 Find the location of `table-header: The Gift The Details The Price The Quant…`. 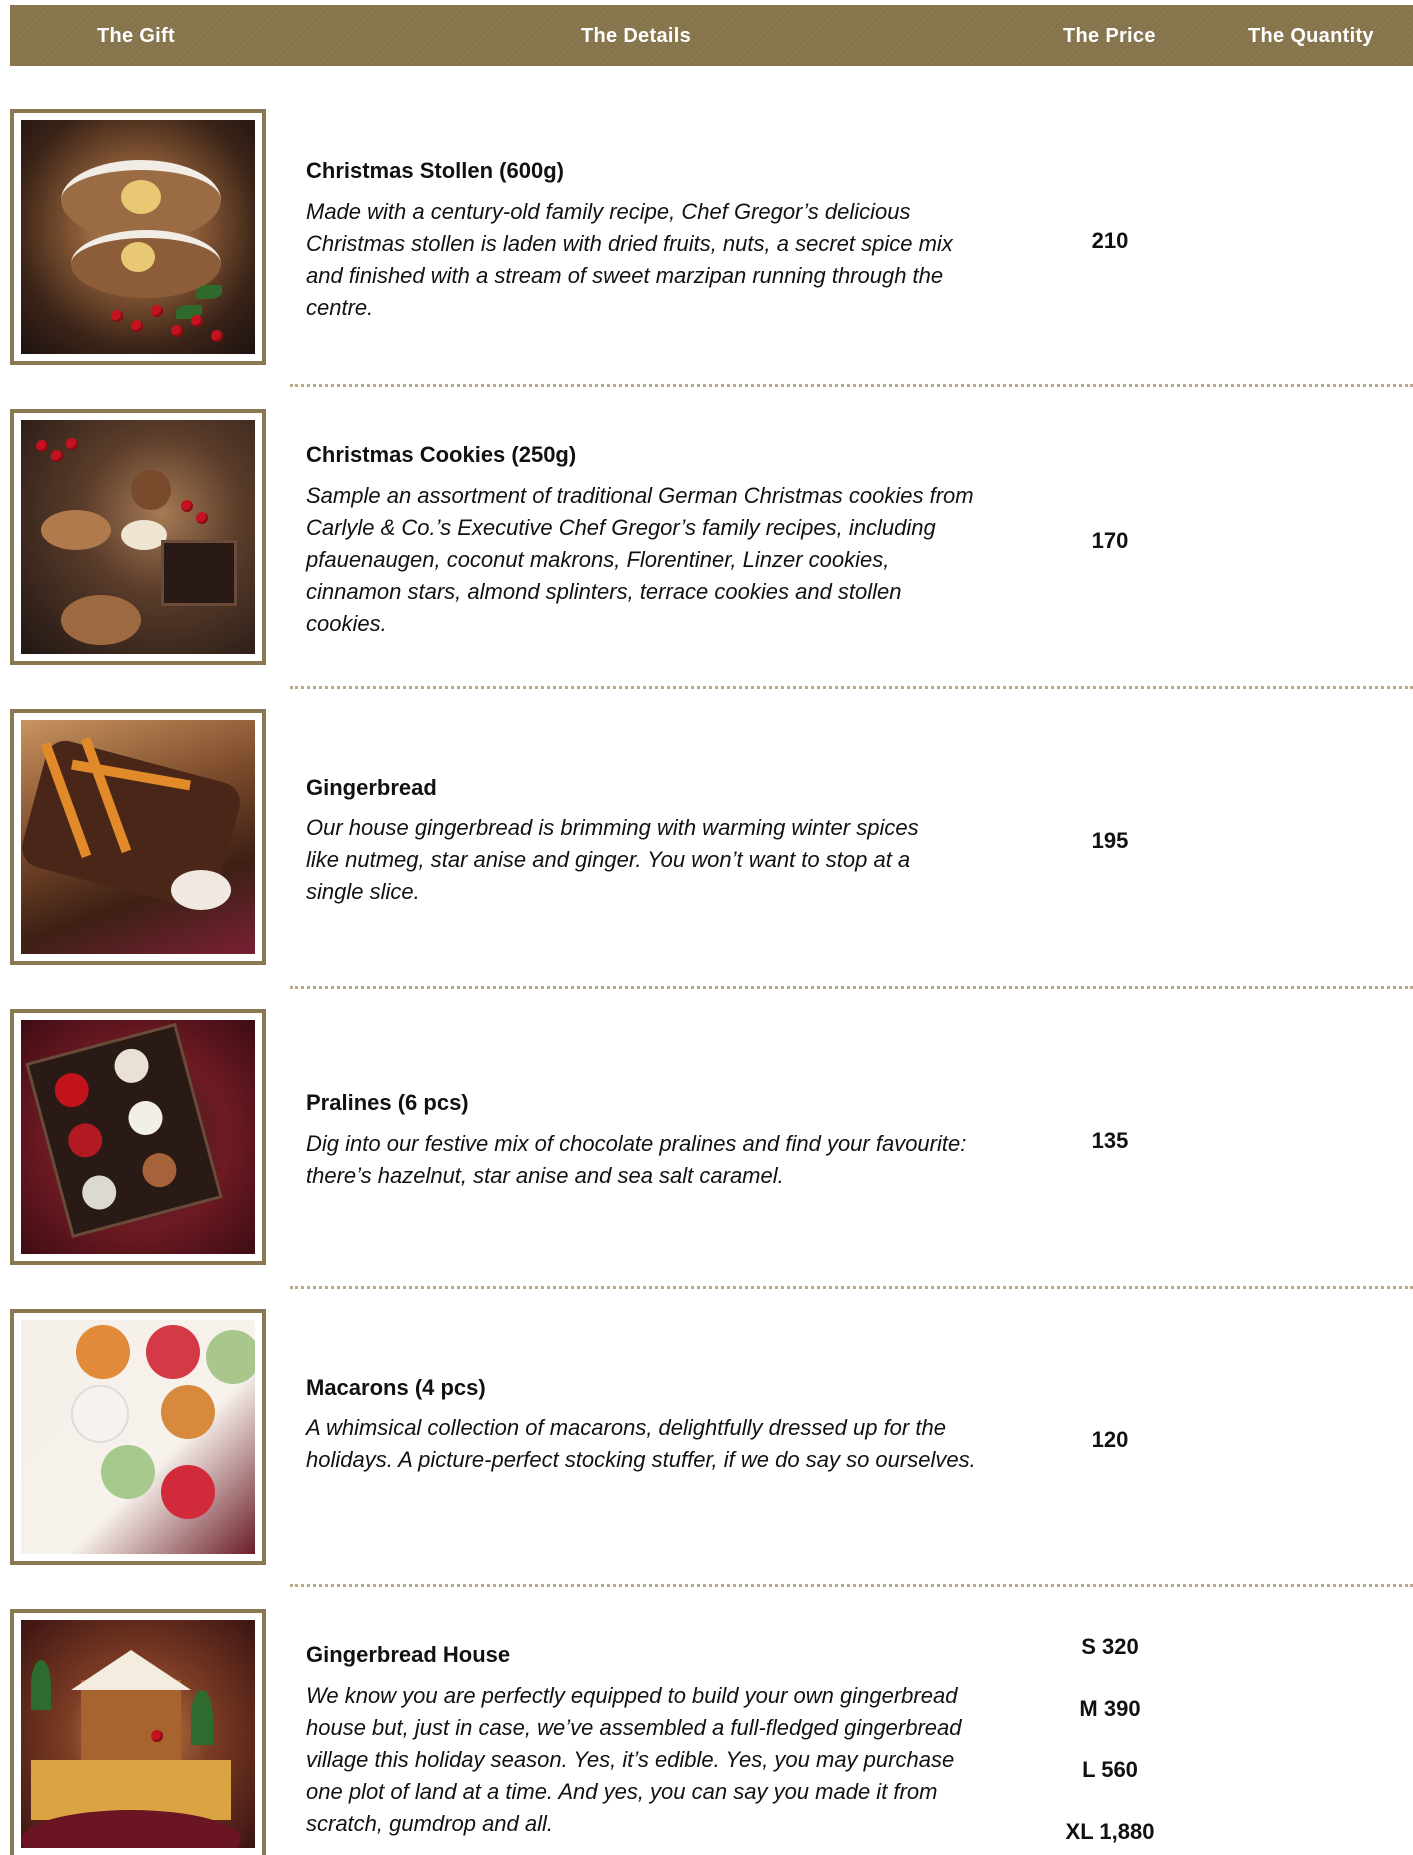

table-header: The Gift The Details The Price The Quant… is located at coordinates (711, 35).